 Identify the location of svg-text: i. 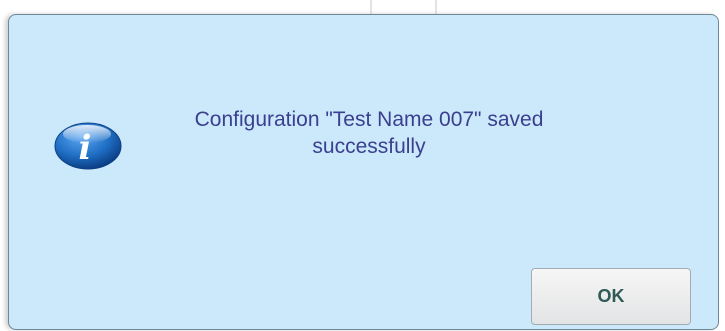
(85, 148).